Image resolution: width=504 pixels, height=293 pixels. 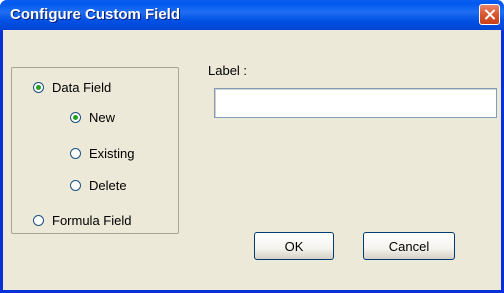 What do you see at coordinates (409, 246) in the screenshot?
I see `cancel-button: Cancel` at bounding box center [409, 246].